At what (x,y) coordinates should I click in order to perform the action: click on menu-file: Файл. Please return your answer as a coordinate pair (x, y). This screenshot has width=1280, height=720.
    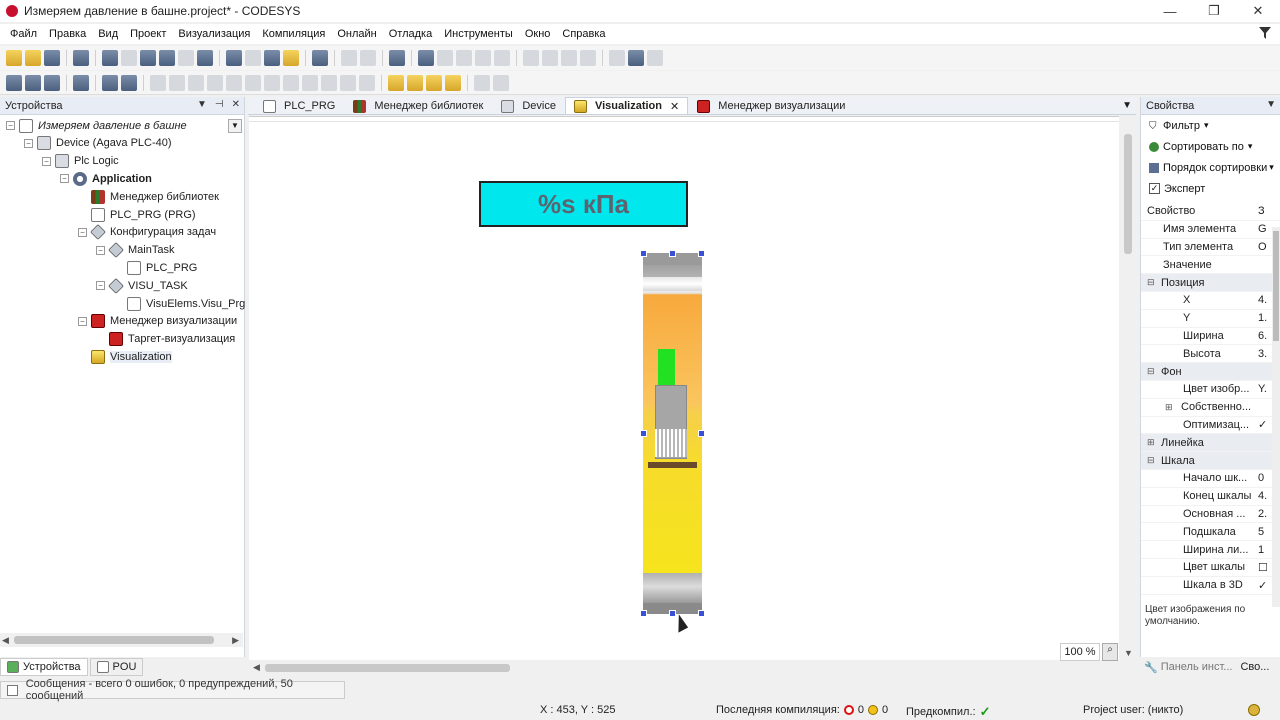
    Looking at the image, I should click on (23, 34).